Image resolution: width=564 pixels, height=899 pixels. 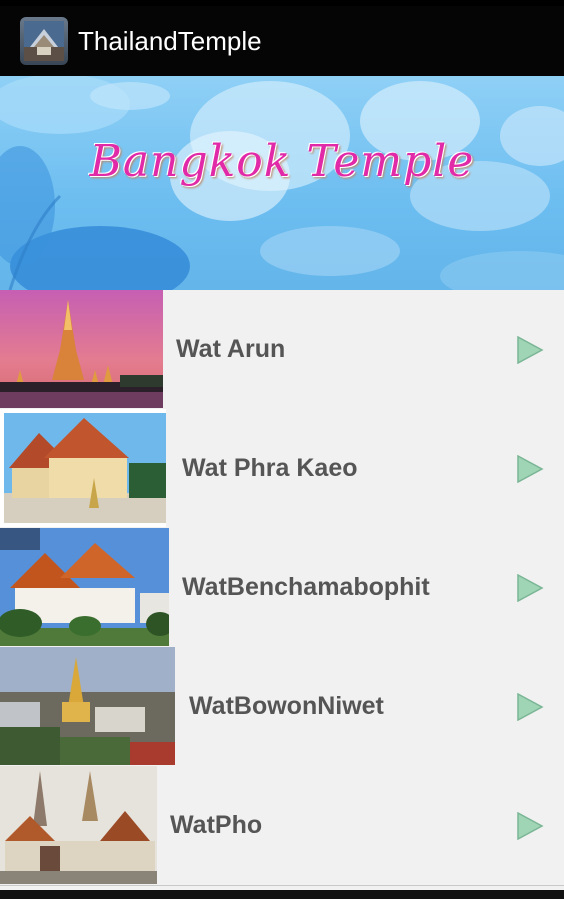 What do you see at coordinates (216, 824) in the screenshot?
I see `temple-name: WatPho` at bounding box center [216, 824].